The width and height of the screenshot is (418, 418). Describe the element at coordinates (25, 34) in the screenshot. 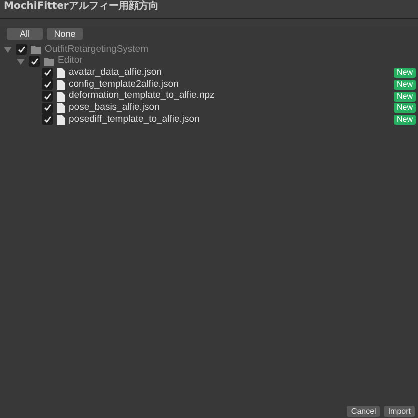

I see `select-button: All` at that location.